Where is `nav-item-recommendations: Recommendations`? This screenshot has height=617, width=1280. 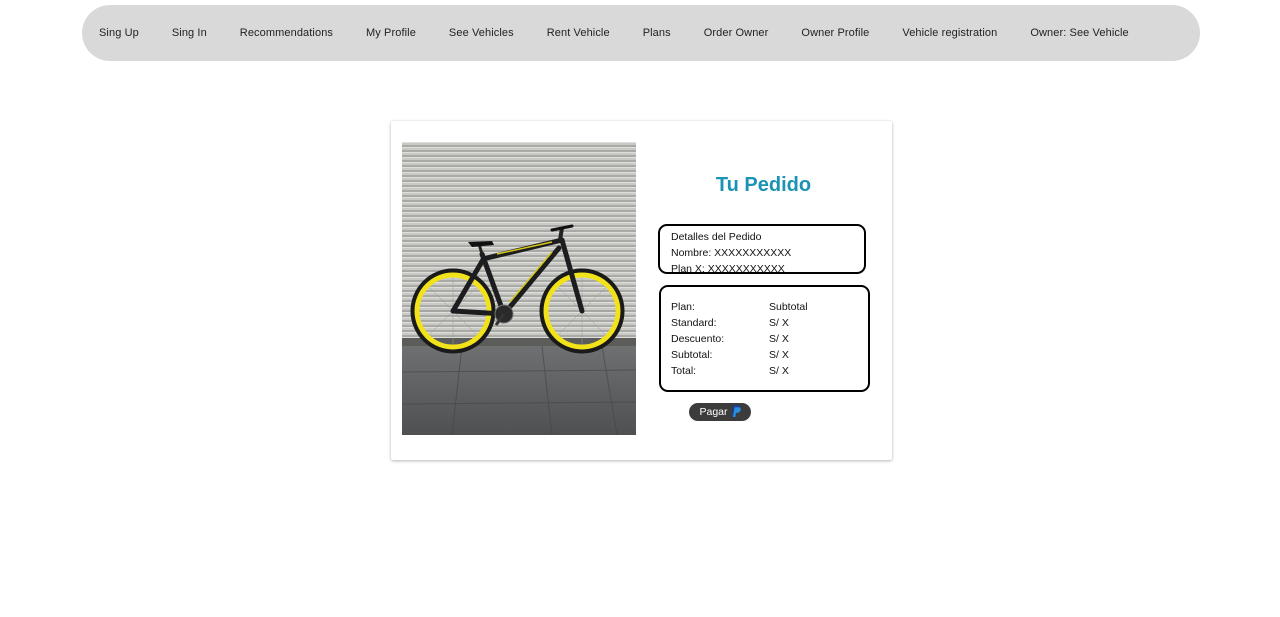 nav-item-recommendations: Recommendations is located at coordinates (286, 33).